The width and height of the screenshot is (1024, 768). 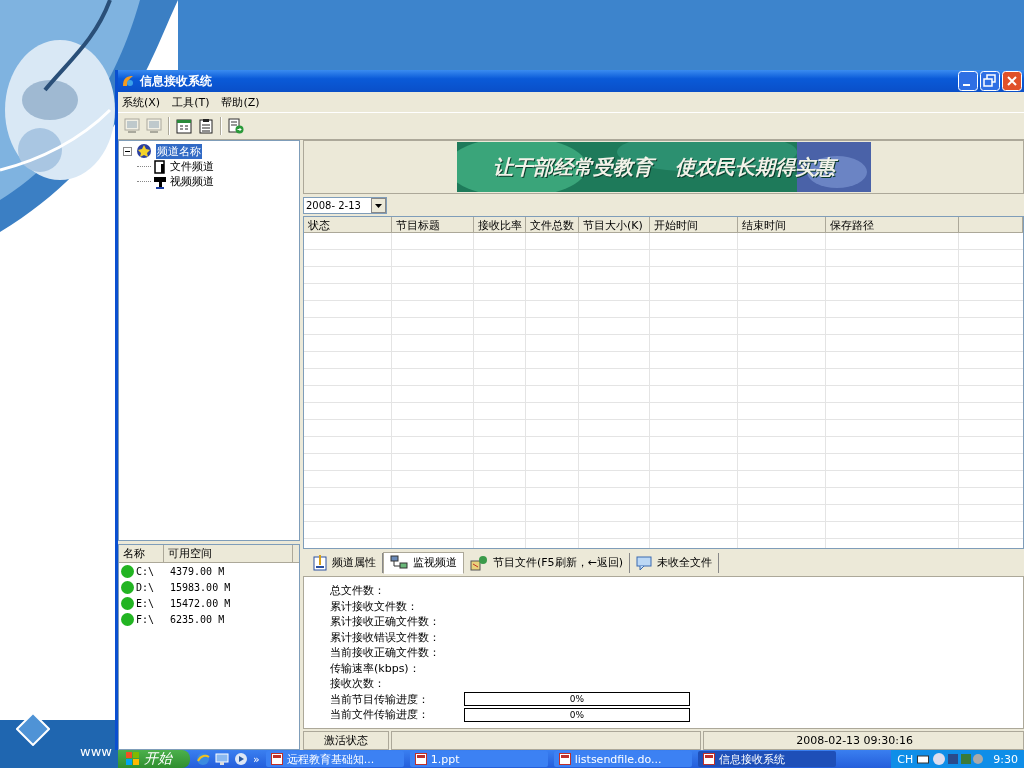 What do you see at coordinates (1005, 759) in the screenshot?
I see `clock: 9:30` at bounding box center [1005, 759].